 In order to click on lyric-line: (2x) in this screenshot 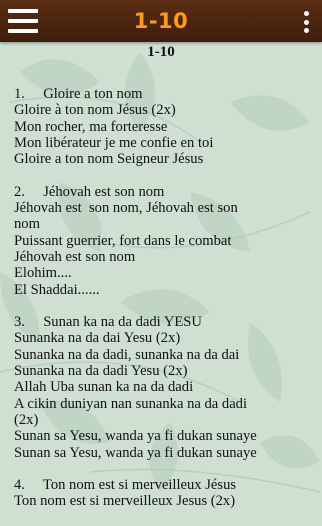, I will do `click(26, 419)`.